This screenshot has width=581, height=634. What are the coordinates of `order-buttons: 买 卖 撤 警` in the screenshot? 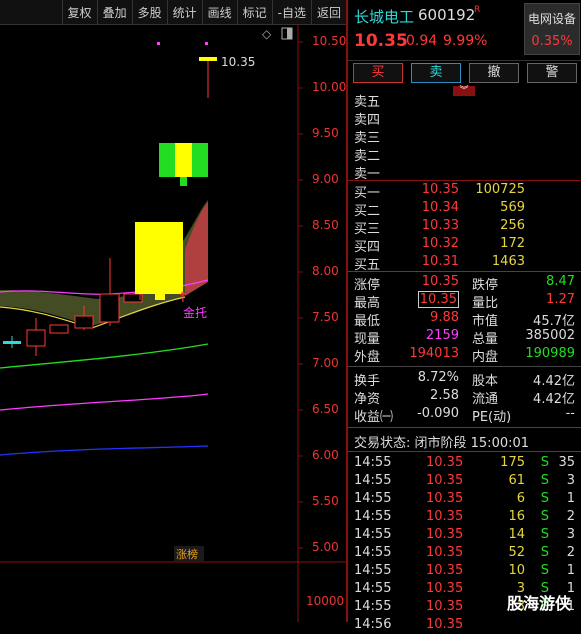 It's located at (464, 72).